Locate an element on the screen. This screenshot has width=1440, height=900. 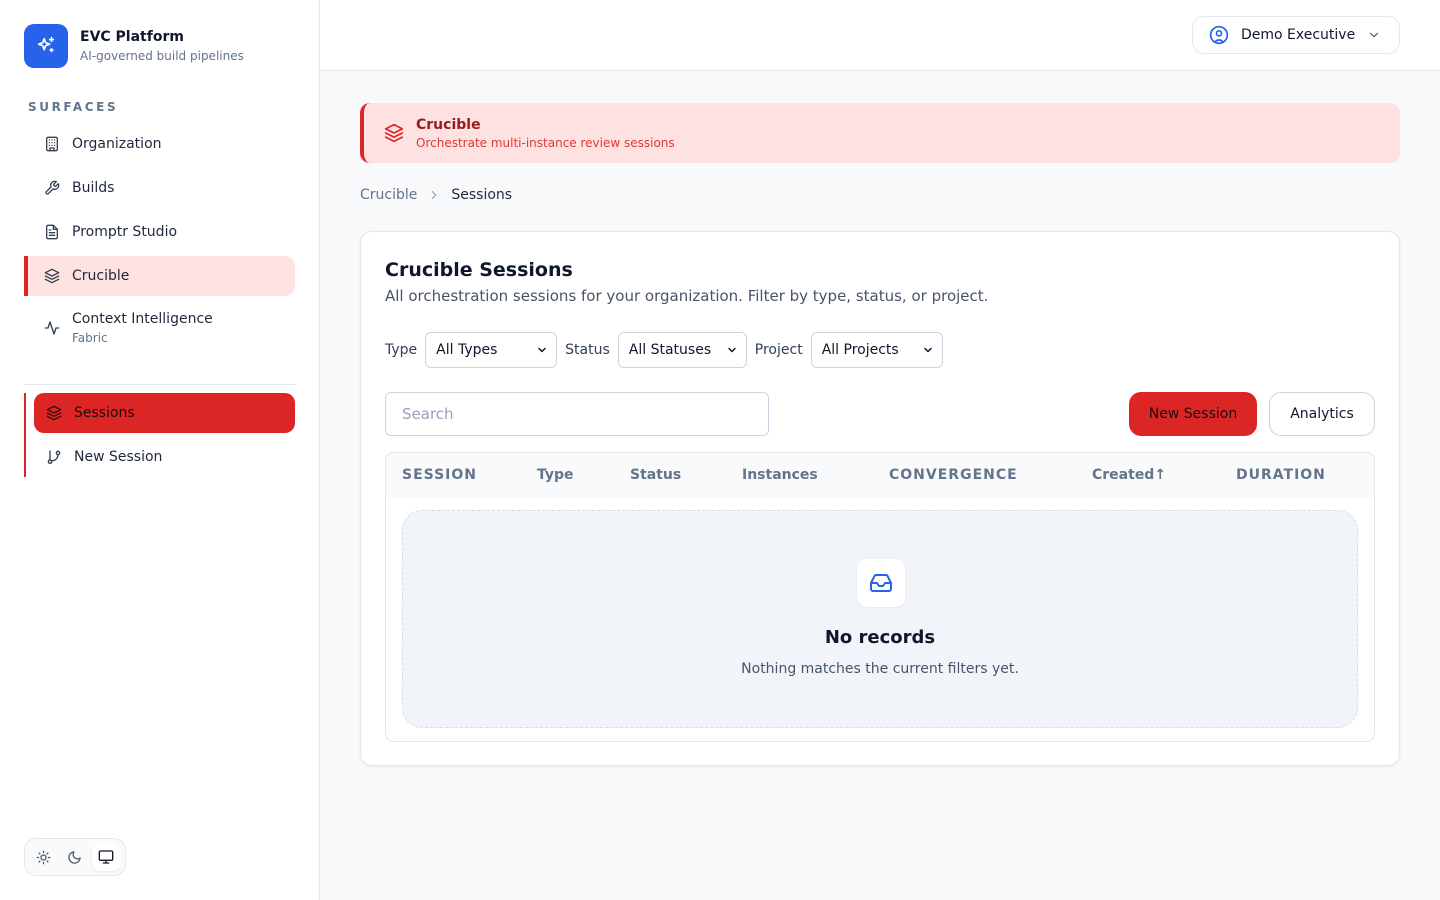
sidebar-item-label: Organization is located at coordinates (117, 144).